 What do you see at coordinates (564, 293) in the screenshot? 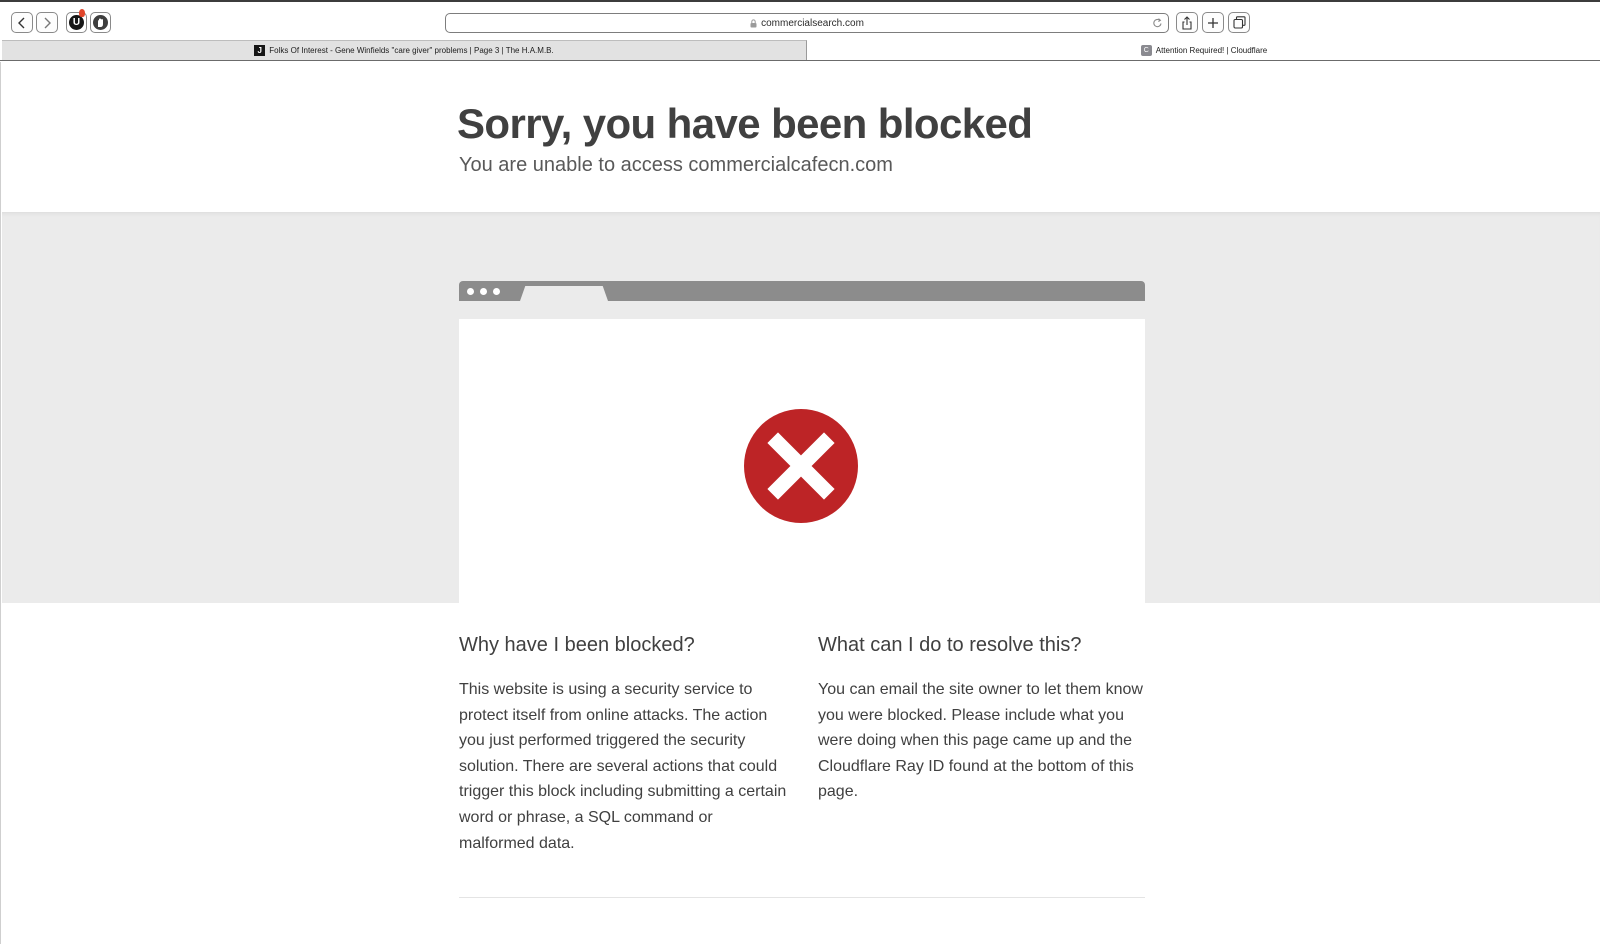
I see `window-tab-shape` at bounding box center [564, 293].